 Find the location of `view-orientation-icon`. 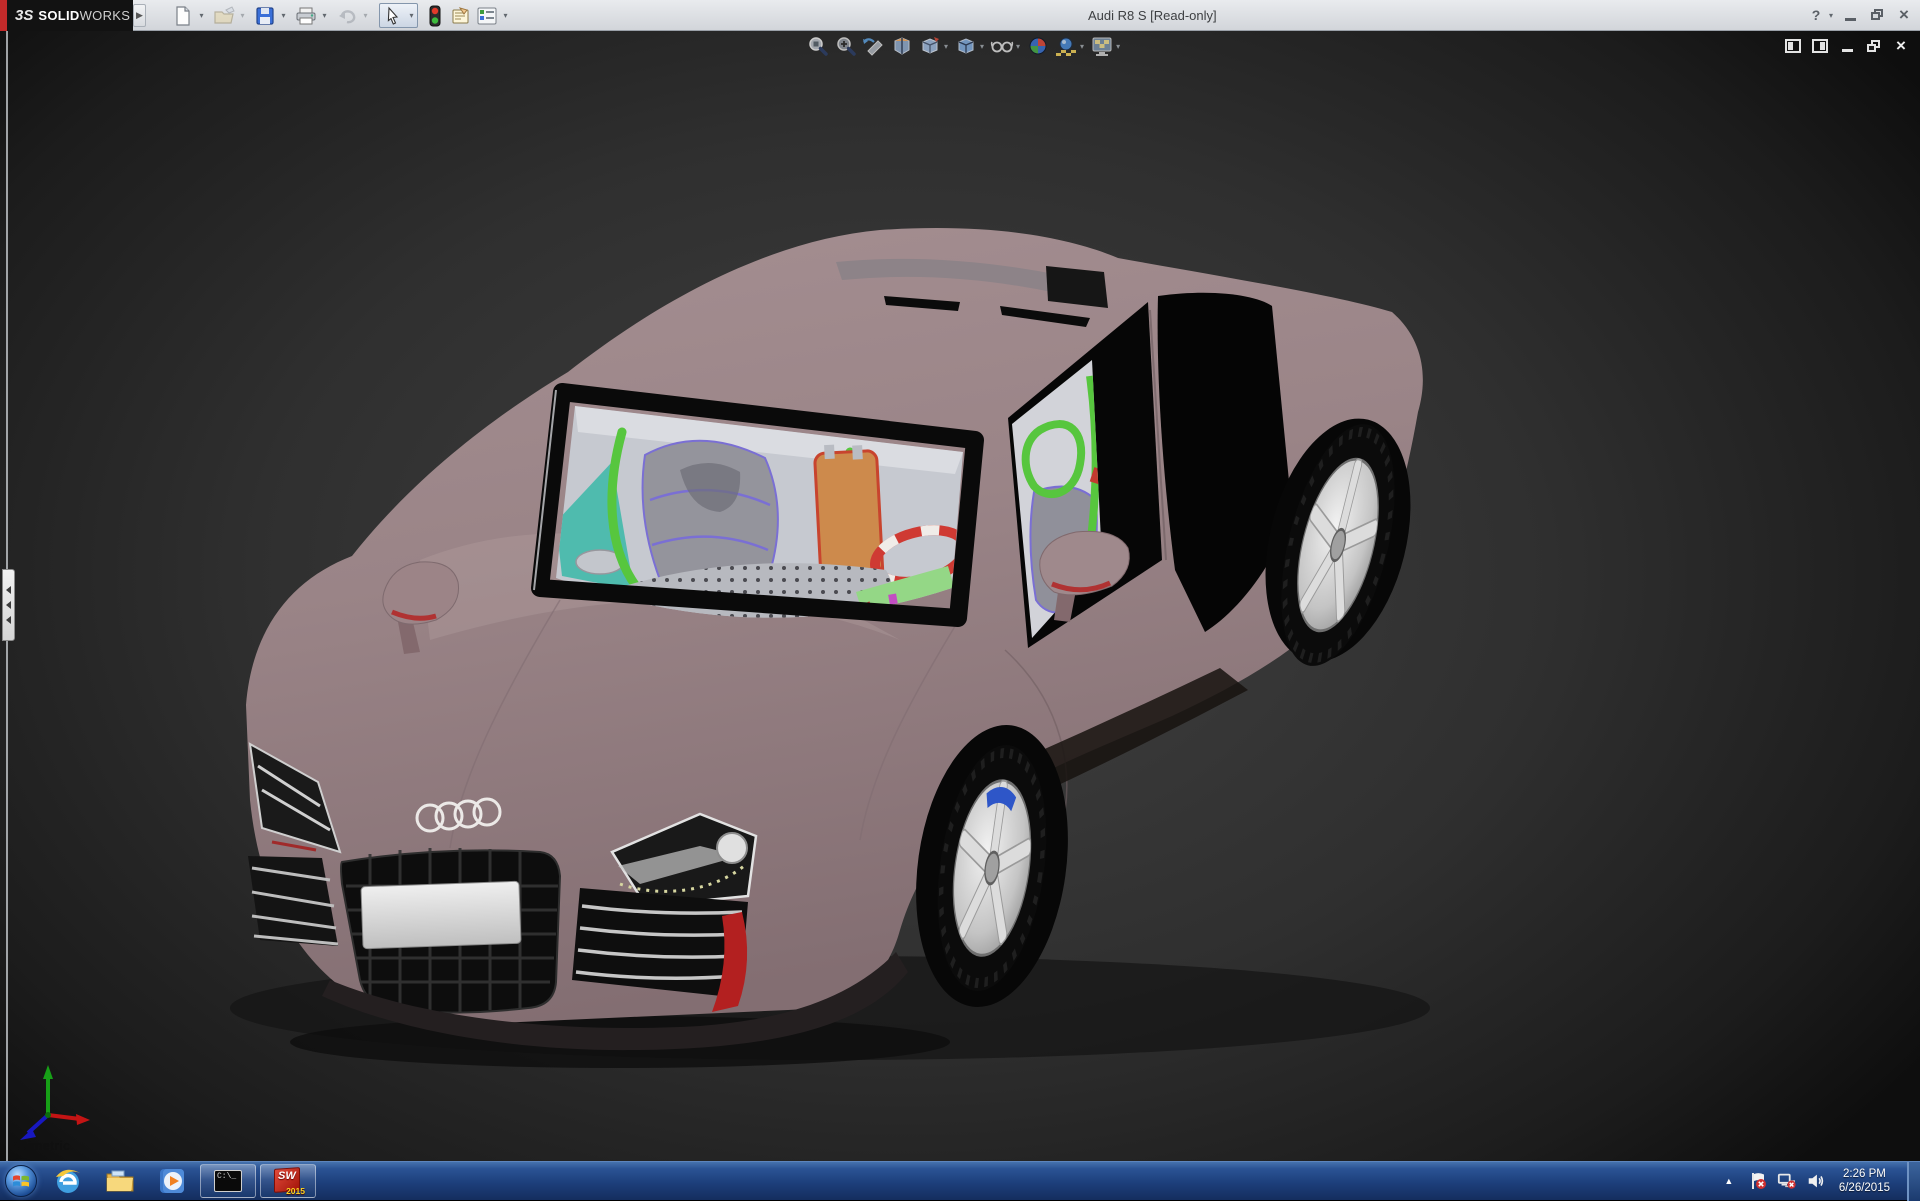

view-orientation-icon is located at coordinates (930, 45).